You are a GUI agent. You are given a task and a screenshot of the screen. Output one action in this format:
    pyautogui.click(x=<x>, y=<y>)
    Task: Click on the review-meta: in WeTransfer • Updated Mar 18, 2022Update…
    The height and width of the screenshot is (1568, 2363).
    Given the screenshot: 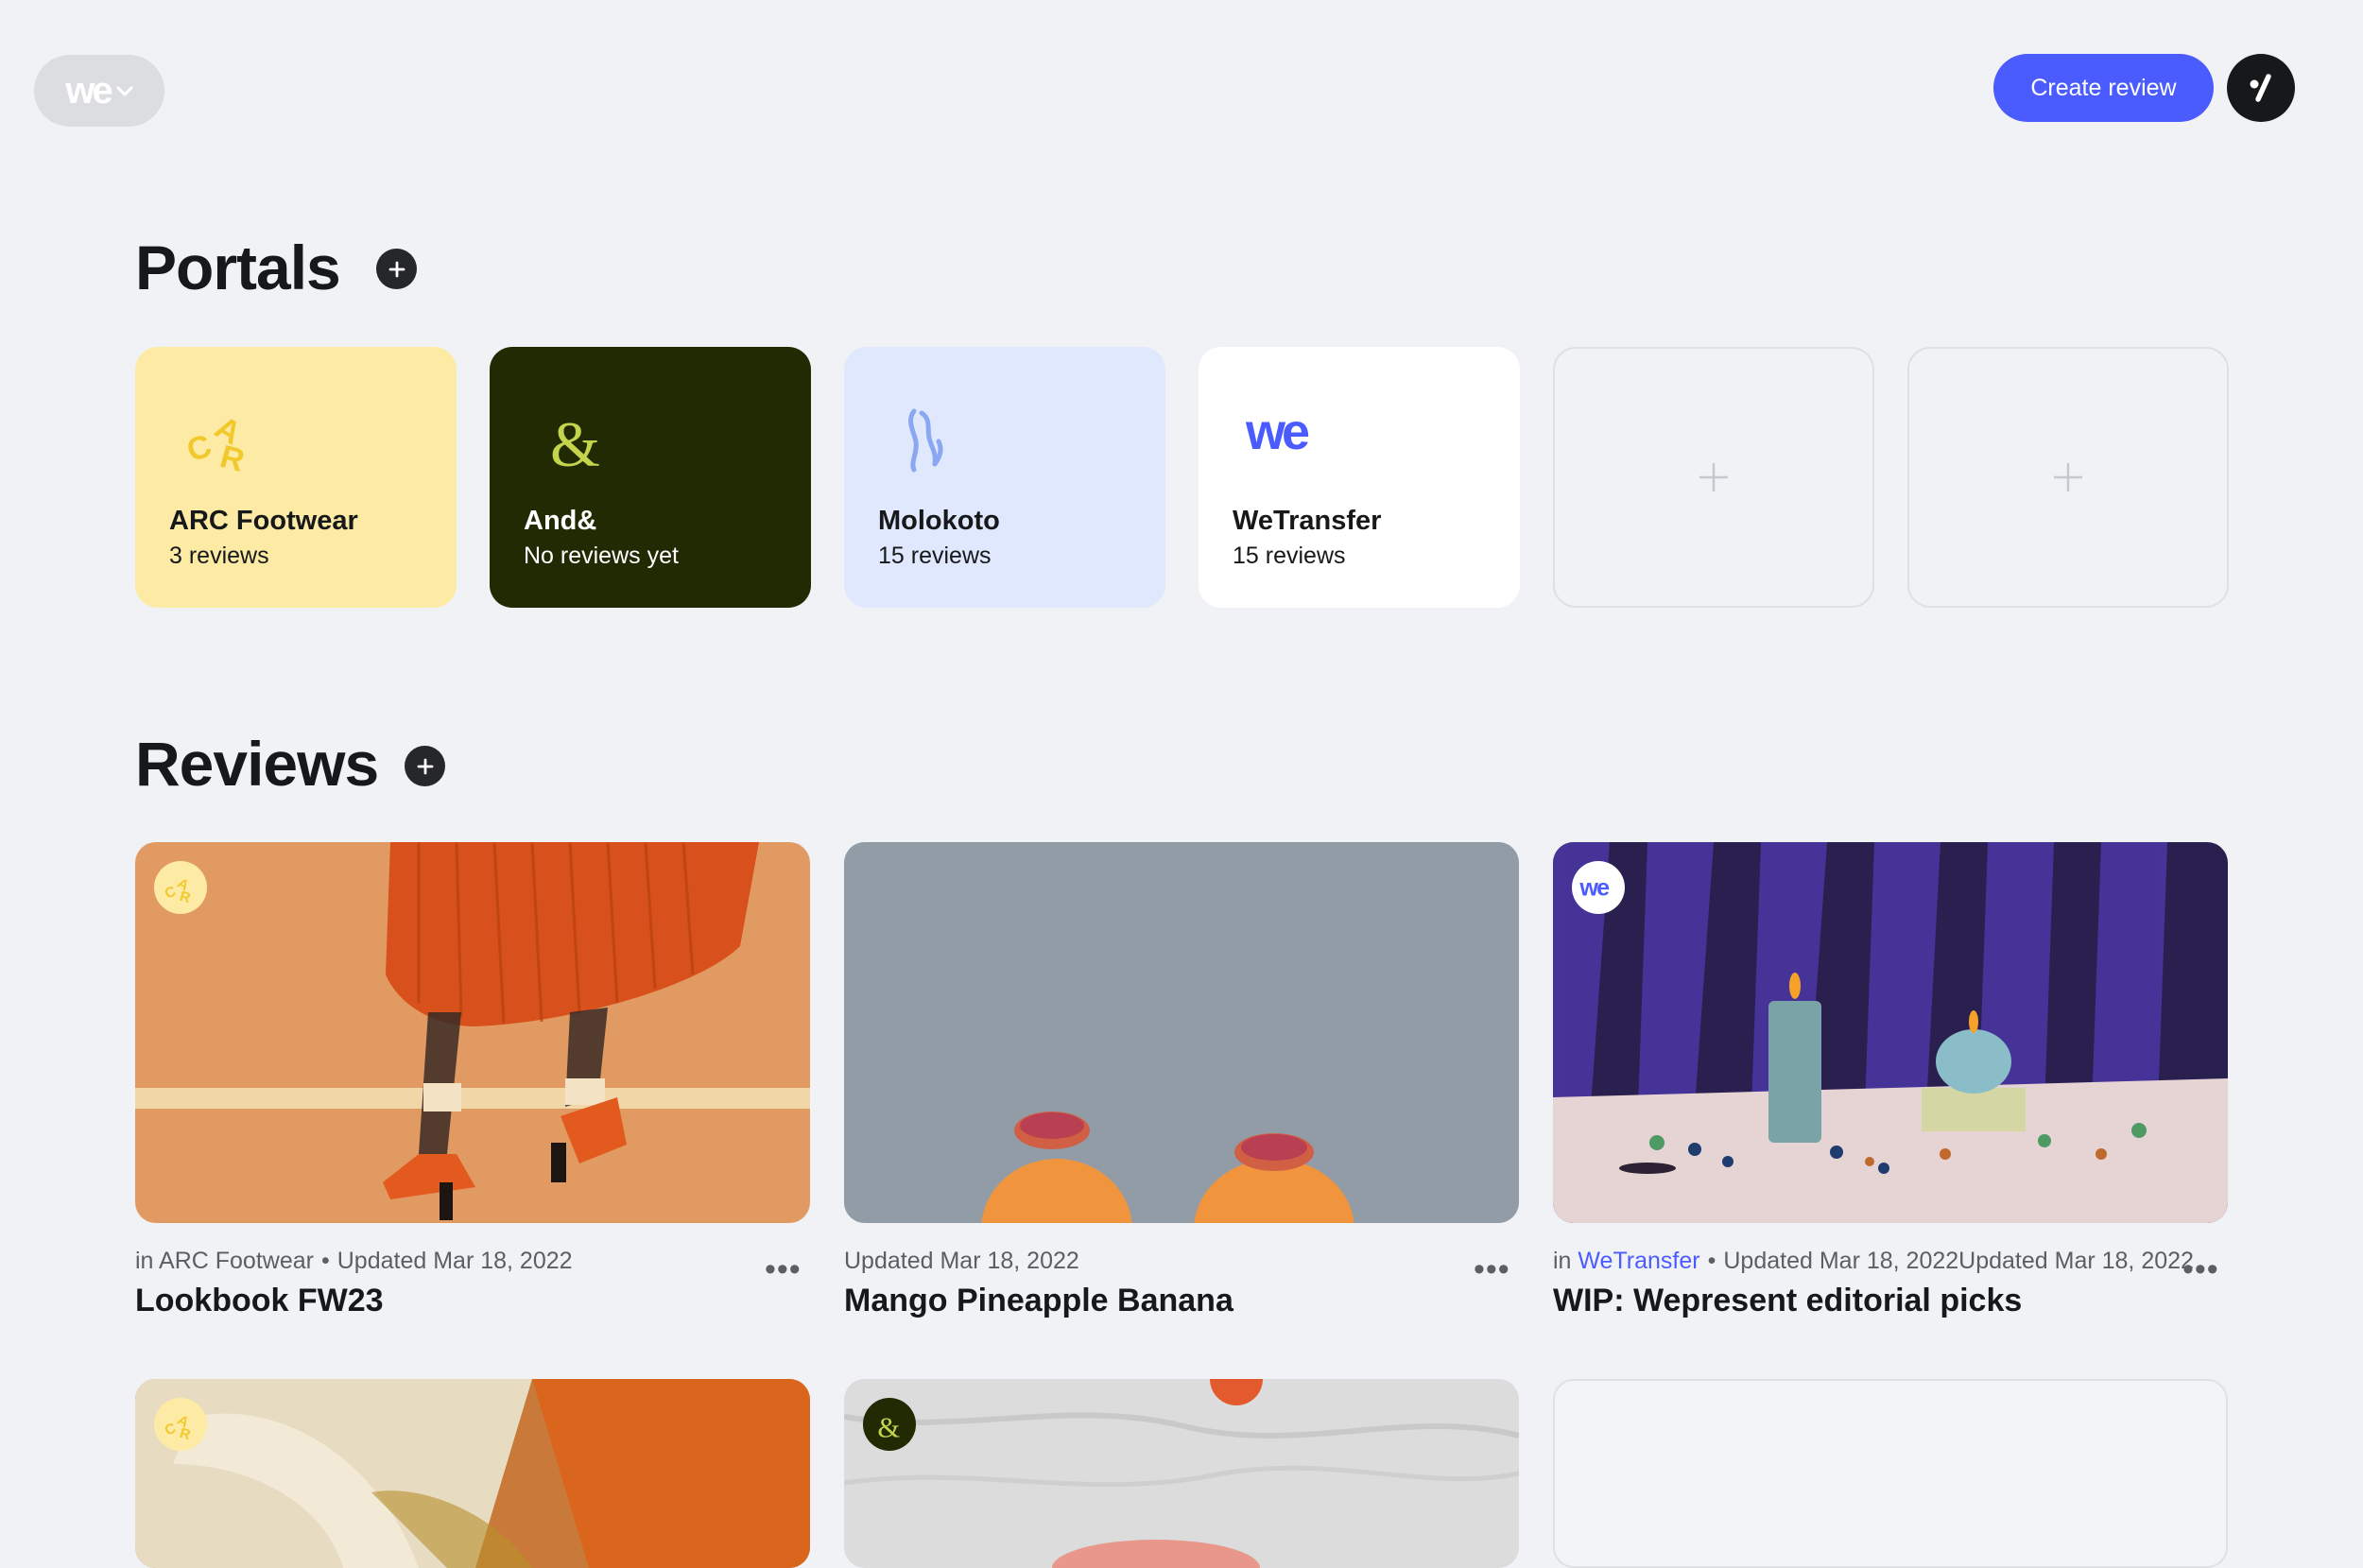 What is the action you would take?
    pyautogui.click(x=1873, y=1261)
    